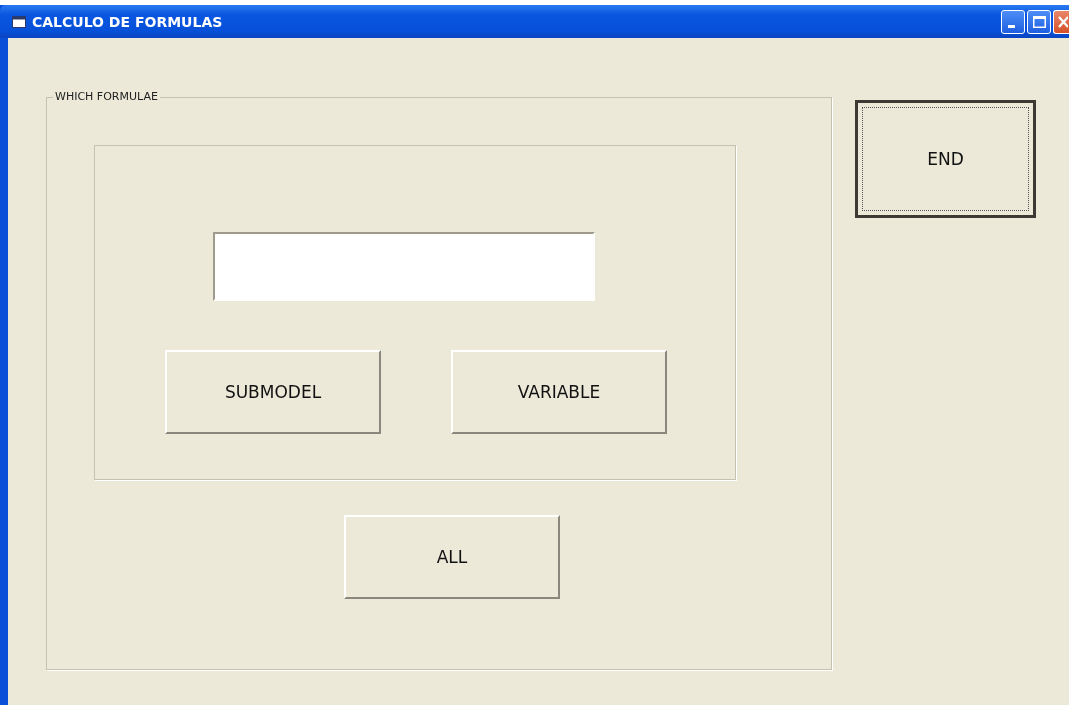 The height and width of the screenshot is (705, 1069). Describe the element at coordinates (559, 392) in the screenshot. I see `variable-button: VARIABLE` at that location.